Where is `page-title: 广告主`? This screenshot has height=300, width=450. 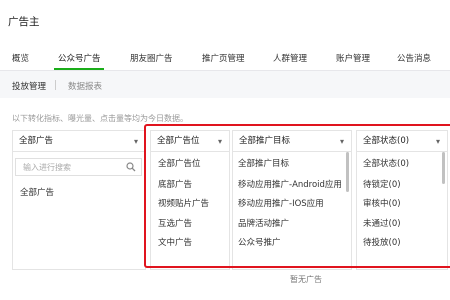 page-title: 广告主 is located at coordinates (24, 22).